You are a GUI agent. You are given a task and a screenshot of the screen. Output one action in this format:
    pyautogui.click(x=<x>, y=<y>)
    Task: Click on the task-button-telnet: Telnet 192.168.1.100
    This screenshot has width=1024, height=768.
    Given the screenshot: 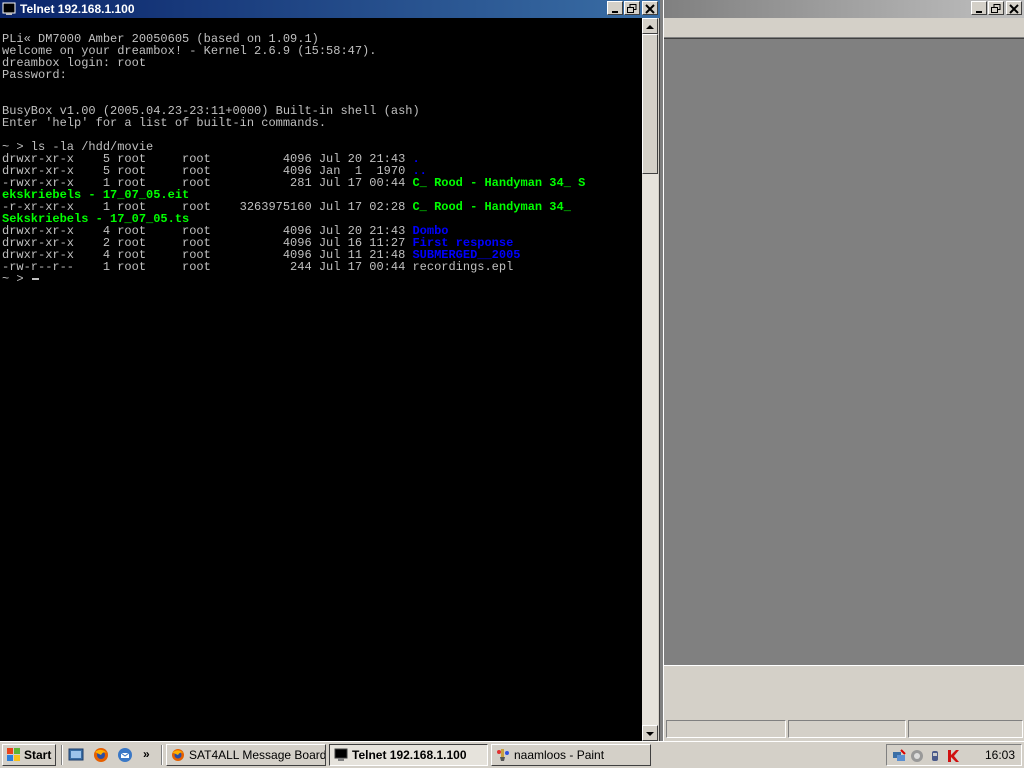 What is the action you would take?
    pyautogui.click(x=408, y=755)
    